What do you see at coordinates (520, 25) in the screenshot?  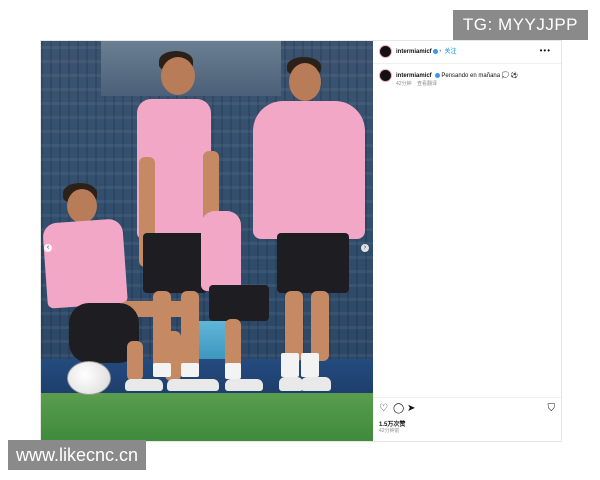 I see `watermark-top: TG: MYYJJPP` at bounding box center [520, 25].